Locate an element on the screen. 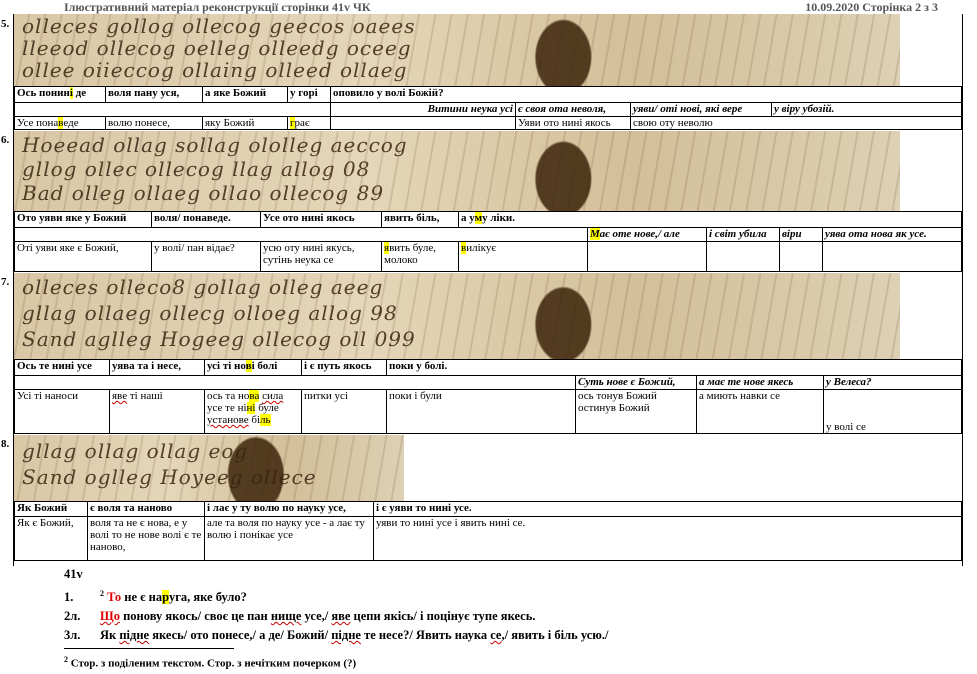 Image resolution: width=977 pixels, height=674 pixels. cell: воля пану уся, is located at coordinates (154, 94).